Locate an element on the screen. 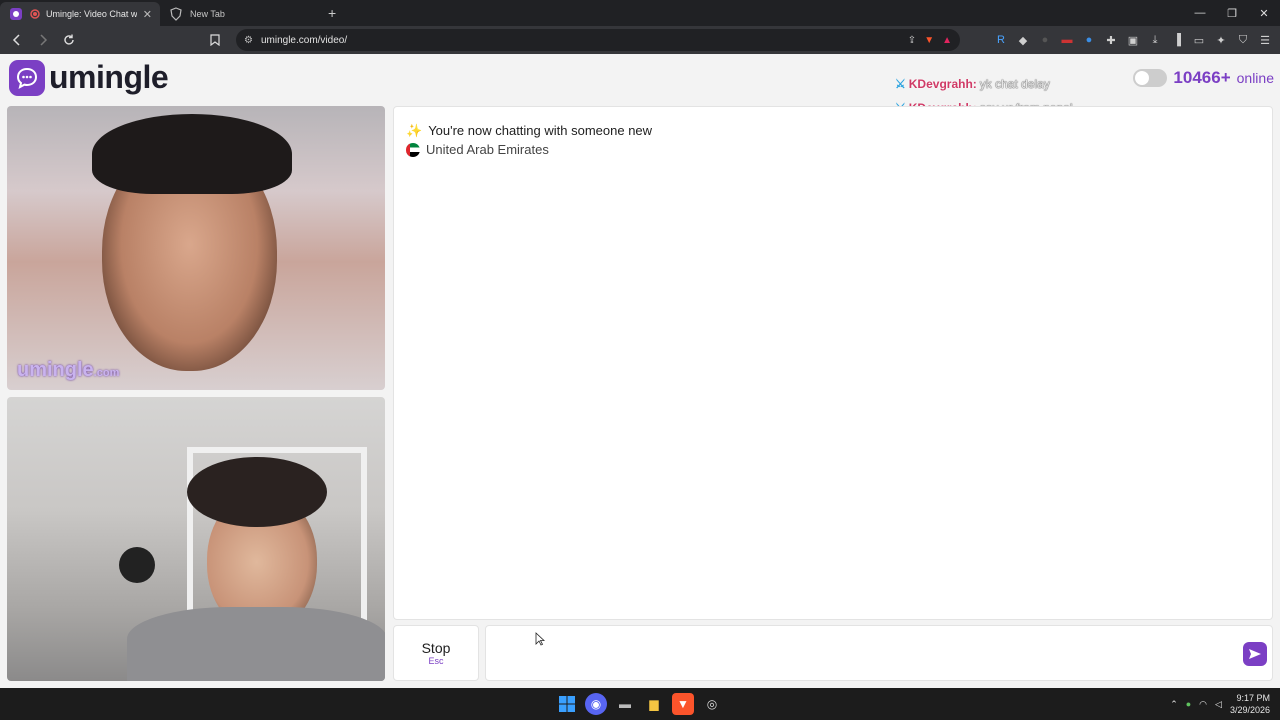  app-icon: ▬ is located at coordinates (625, 704).